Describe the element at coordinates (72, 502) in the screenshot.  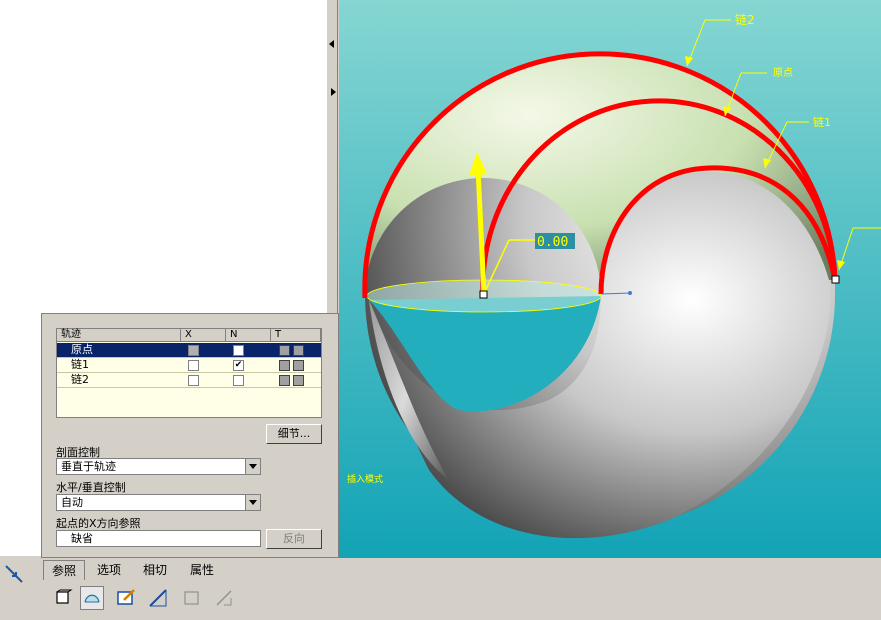
I see `hv-control-value: 自动` at that location.